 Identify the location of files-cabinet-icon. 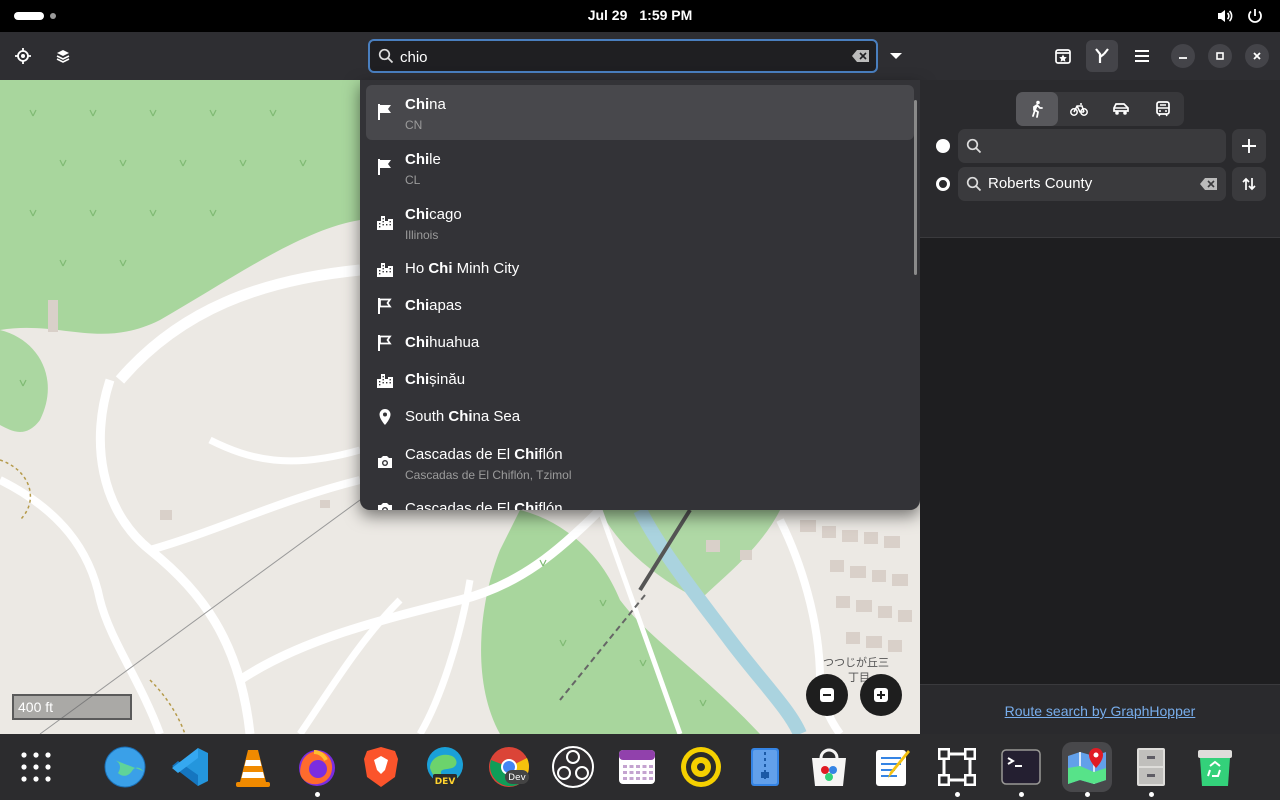
(1151, 767).